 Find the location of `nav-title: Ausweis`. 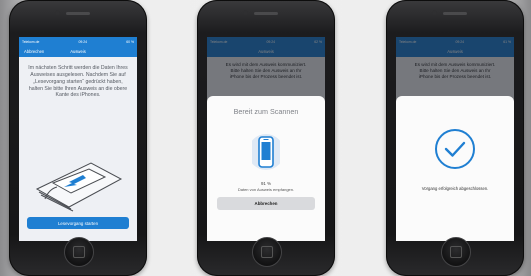

nav-title: Ausweis is located at coordinates (78, 51).